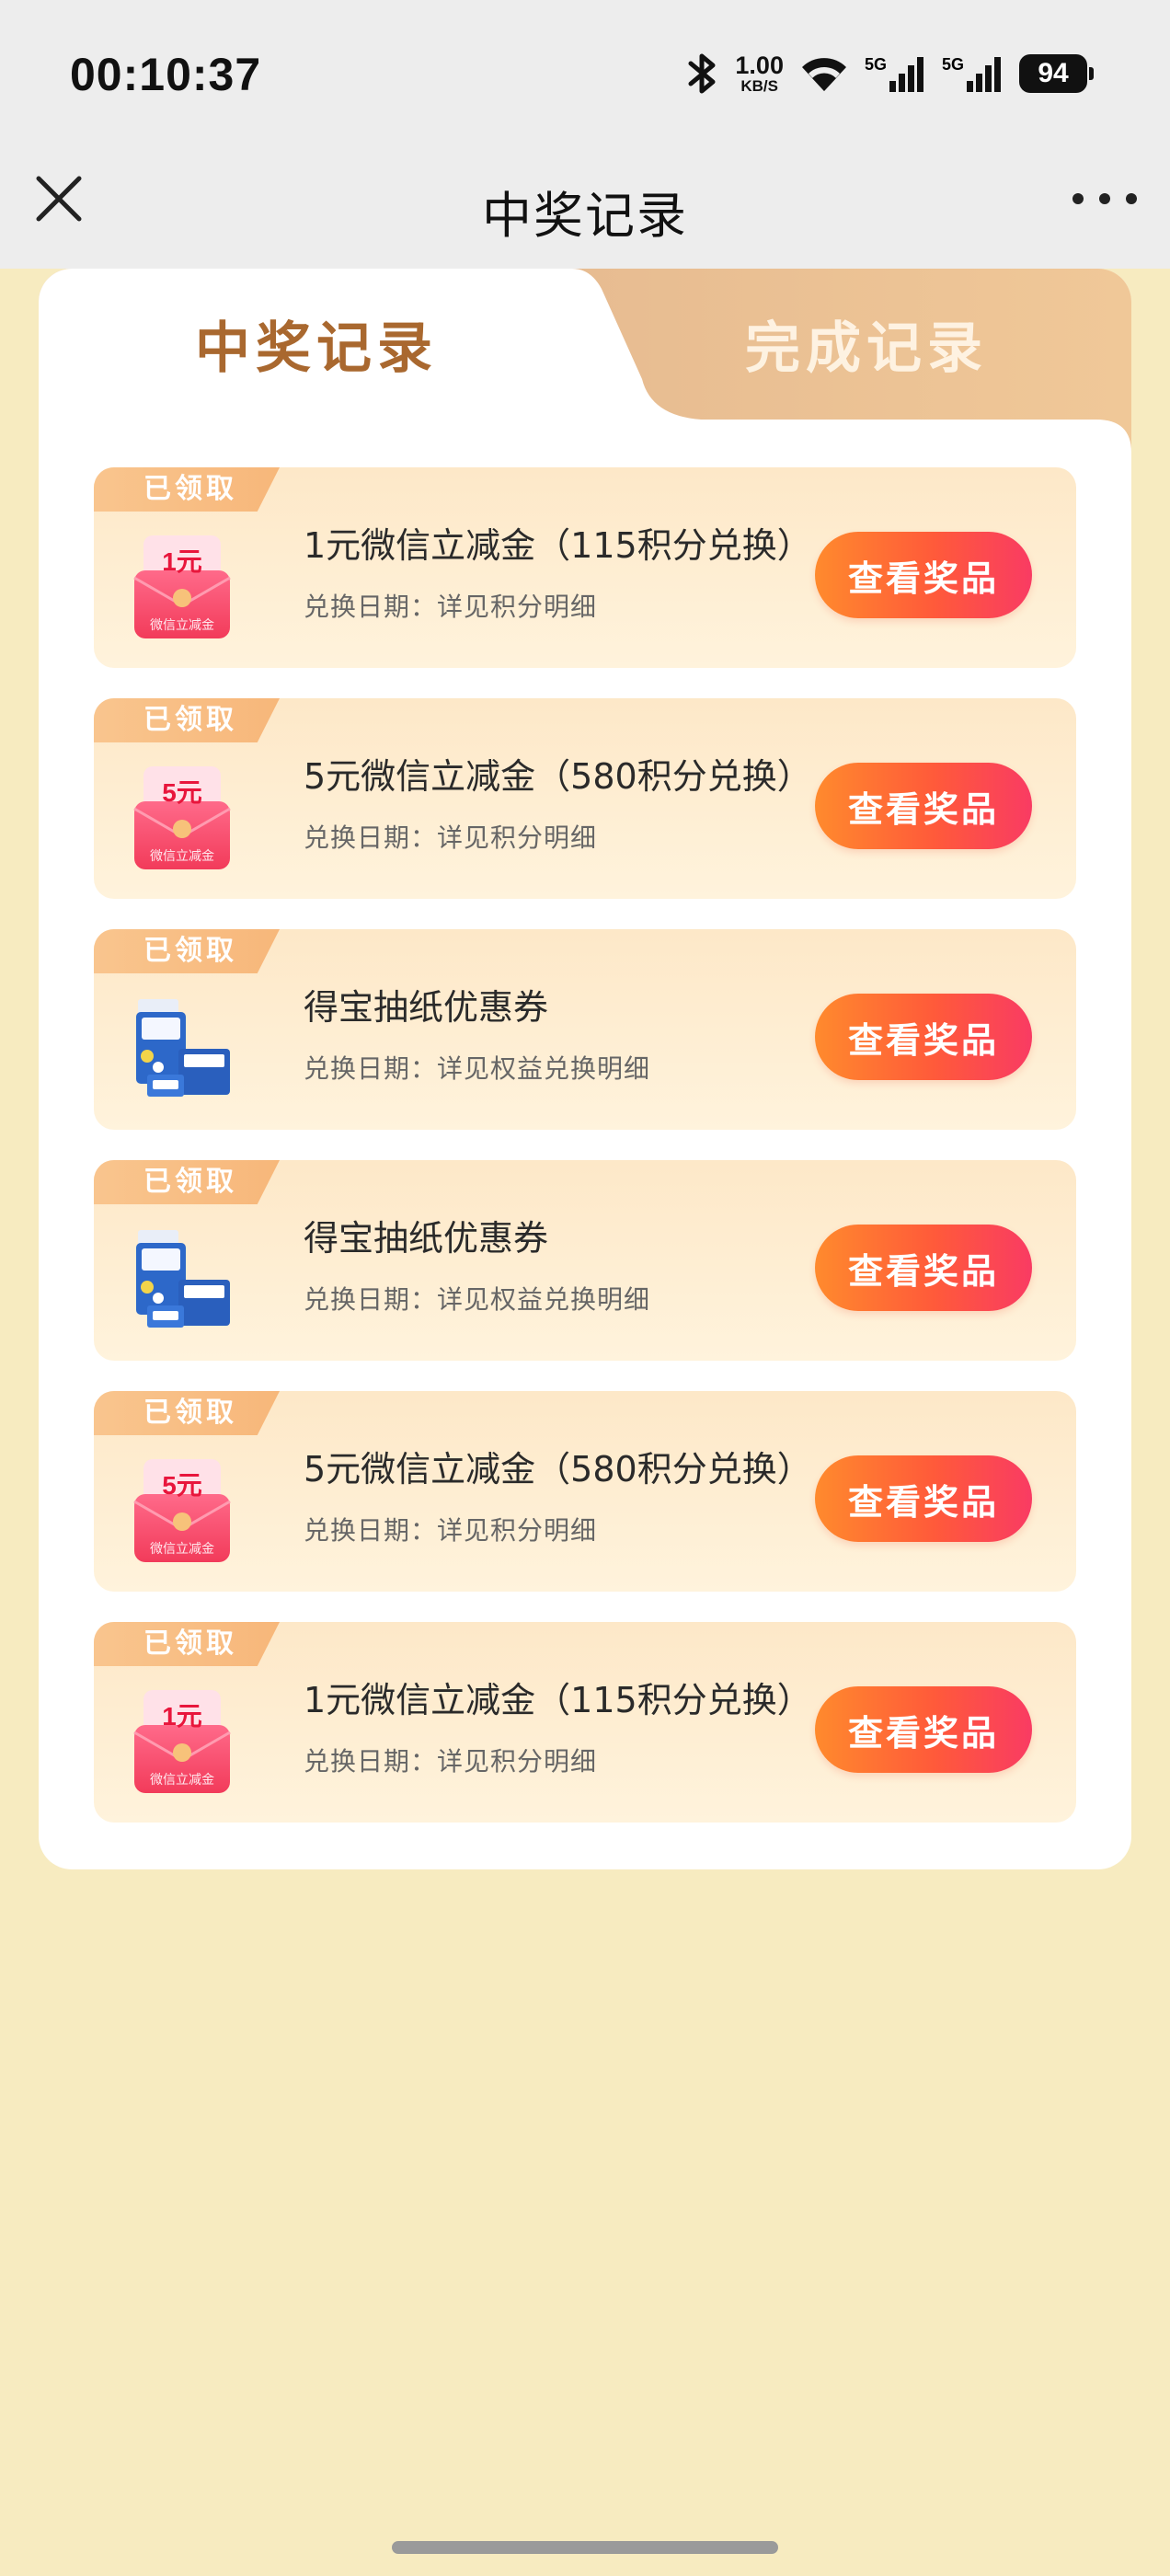 The image size is (1170, 2576). Describe the element at coordinates (875, 64) in the screenshot. I see `sim1-label: 5G` at that location.